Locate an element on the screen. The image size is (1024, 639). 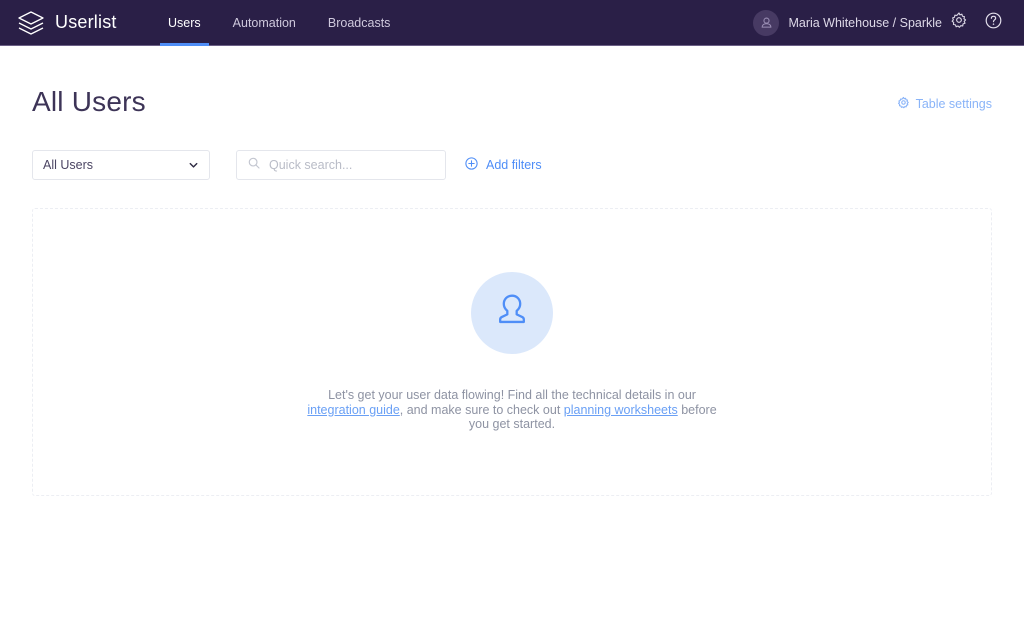
main-nav: Users Automation Broadcasts is located at coordinates (279, 23).